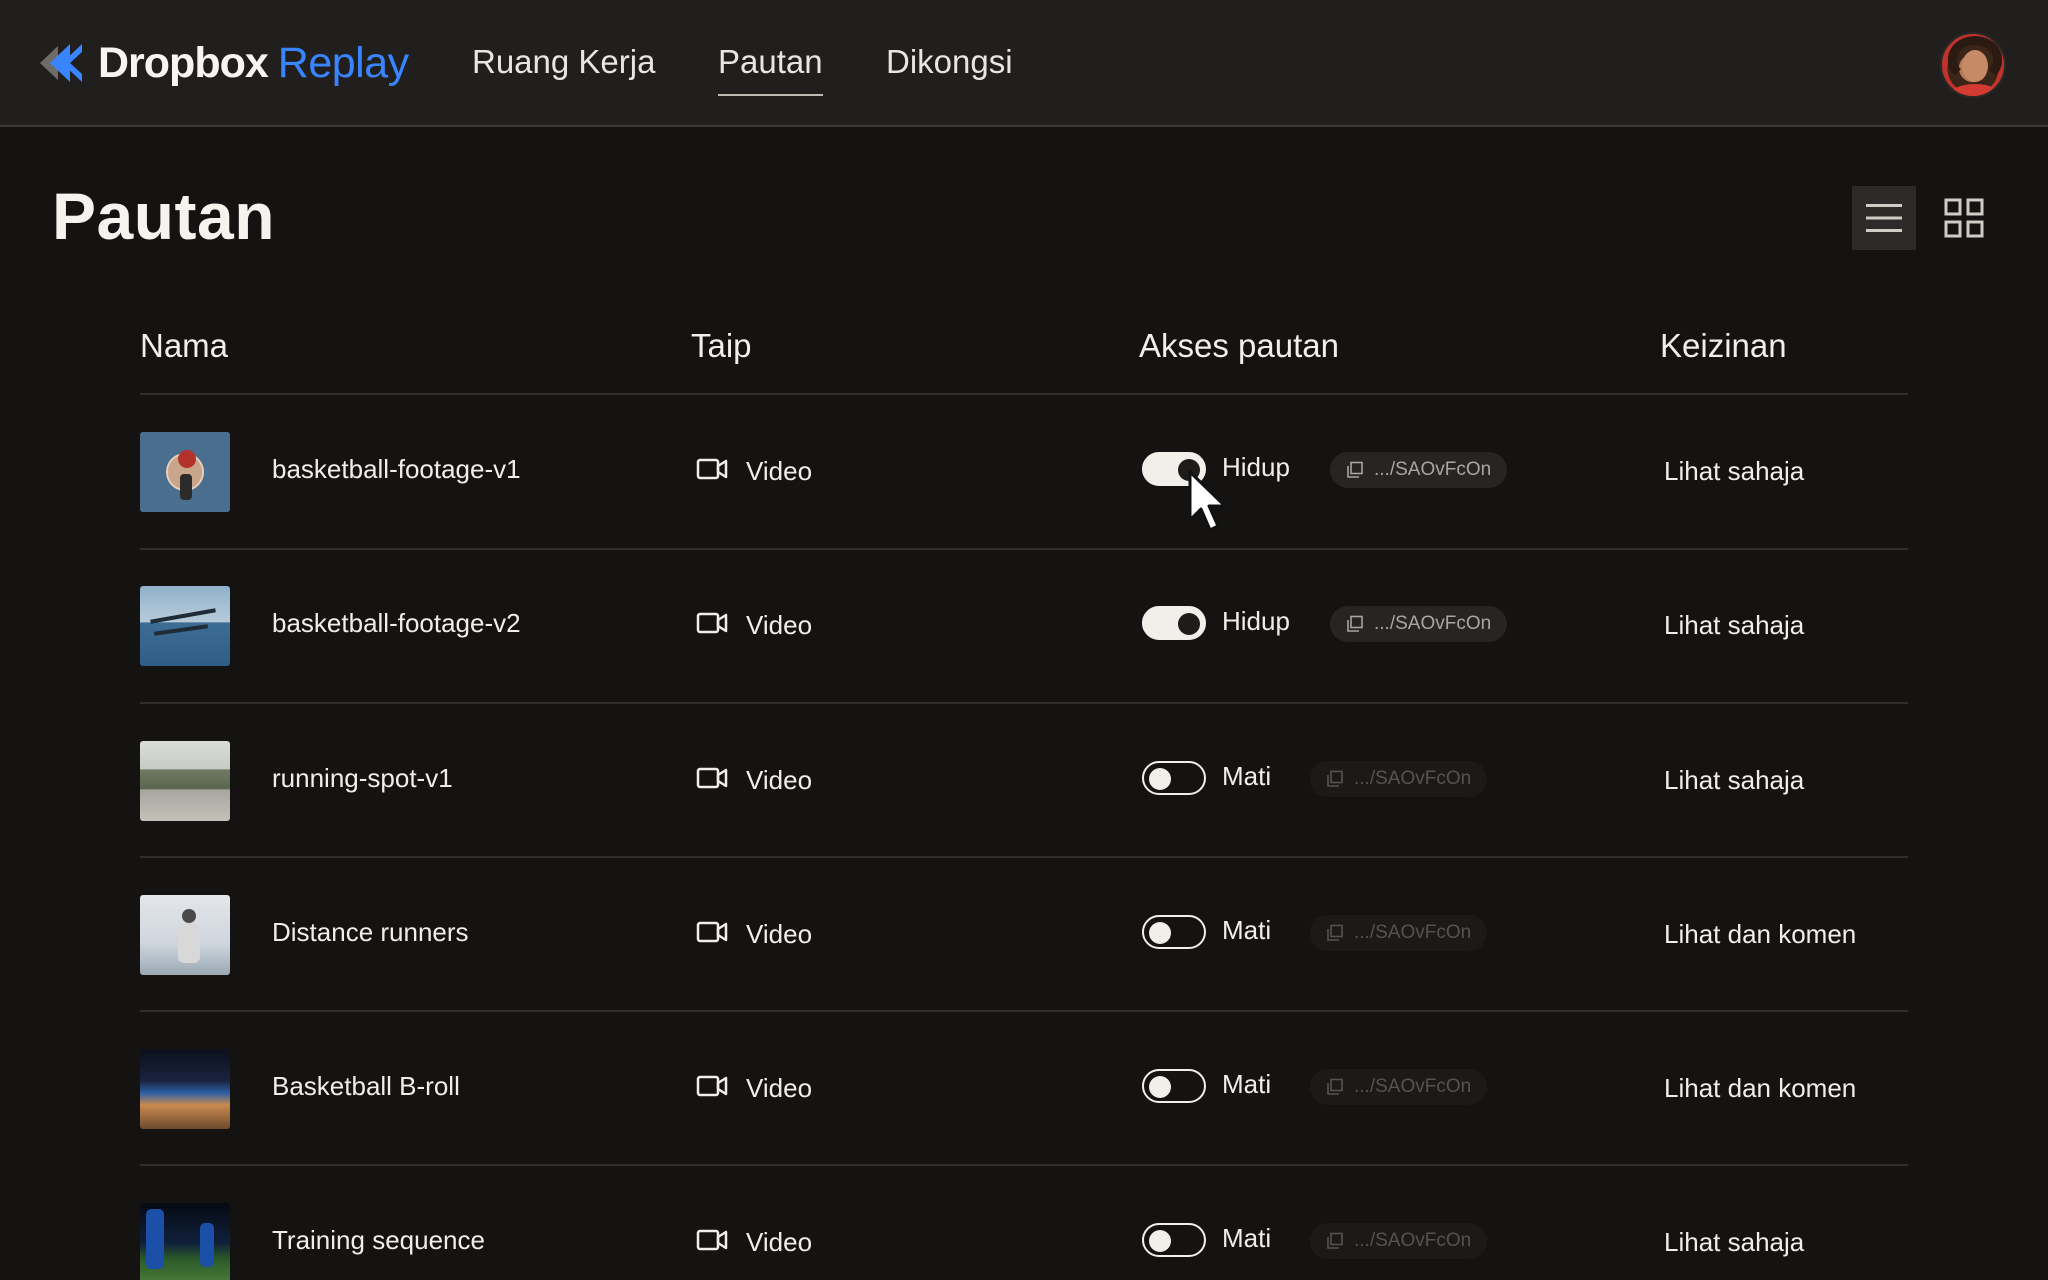 The height and width of the screenshot is (1280, 2048). I want to click on brand-product: Replay, so click(343, 63).